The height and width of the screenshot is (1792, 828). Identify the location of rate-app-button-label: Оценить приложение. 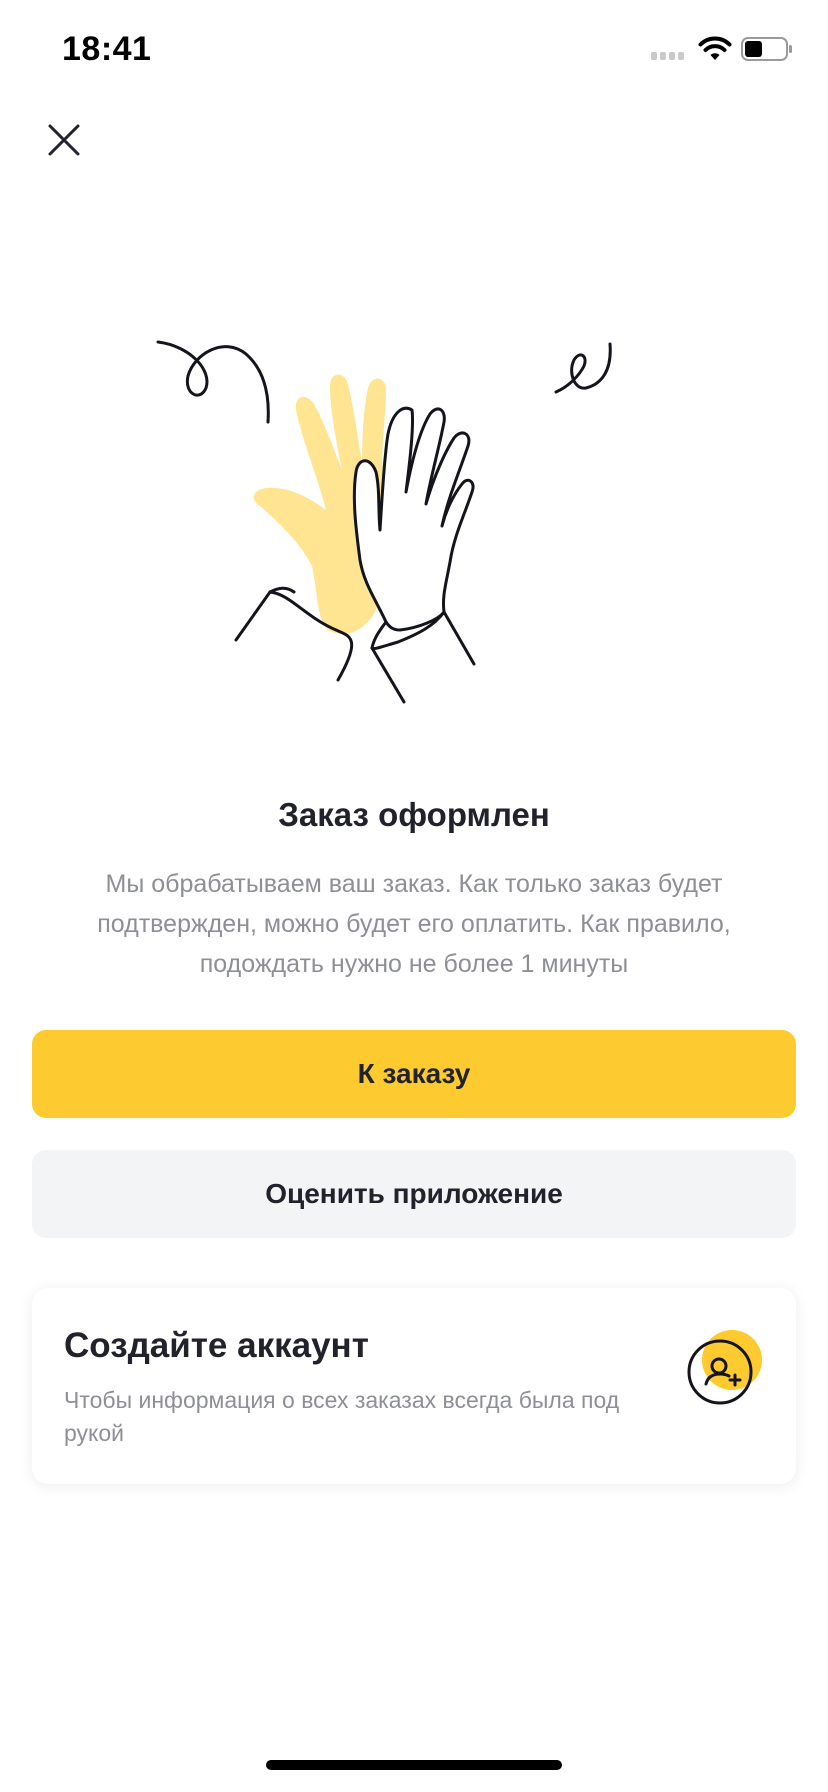
(414, 1193).